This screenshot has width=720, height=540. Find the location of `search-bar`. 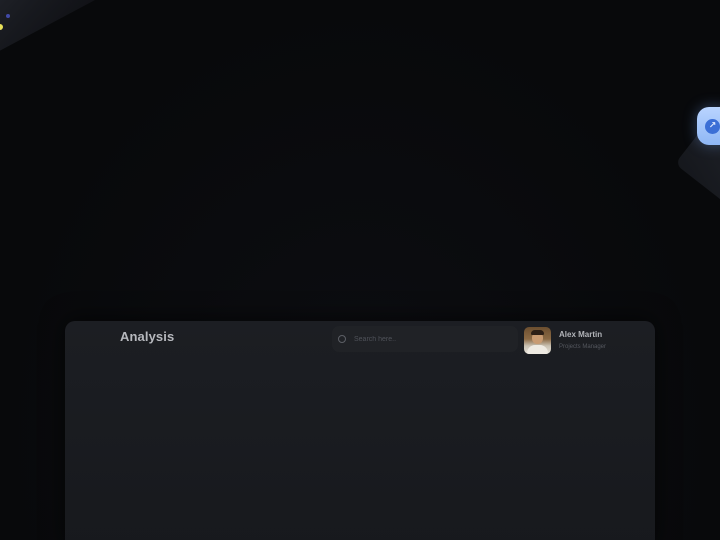

search-bar is located at coordinates (425, 339).